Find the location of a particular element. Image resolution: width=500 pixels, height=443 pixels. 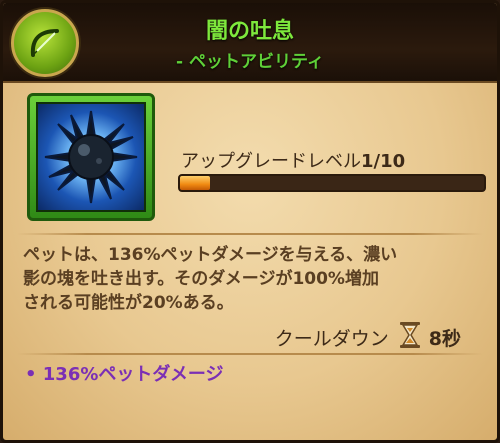

bonus-stat: • 136%ペットダメージ is located at coordinates (124, 374).